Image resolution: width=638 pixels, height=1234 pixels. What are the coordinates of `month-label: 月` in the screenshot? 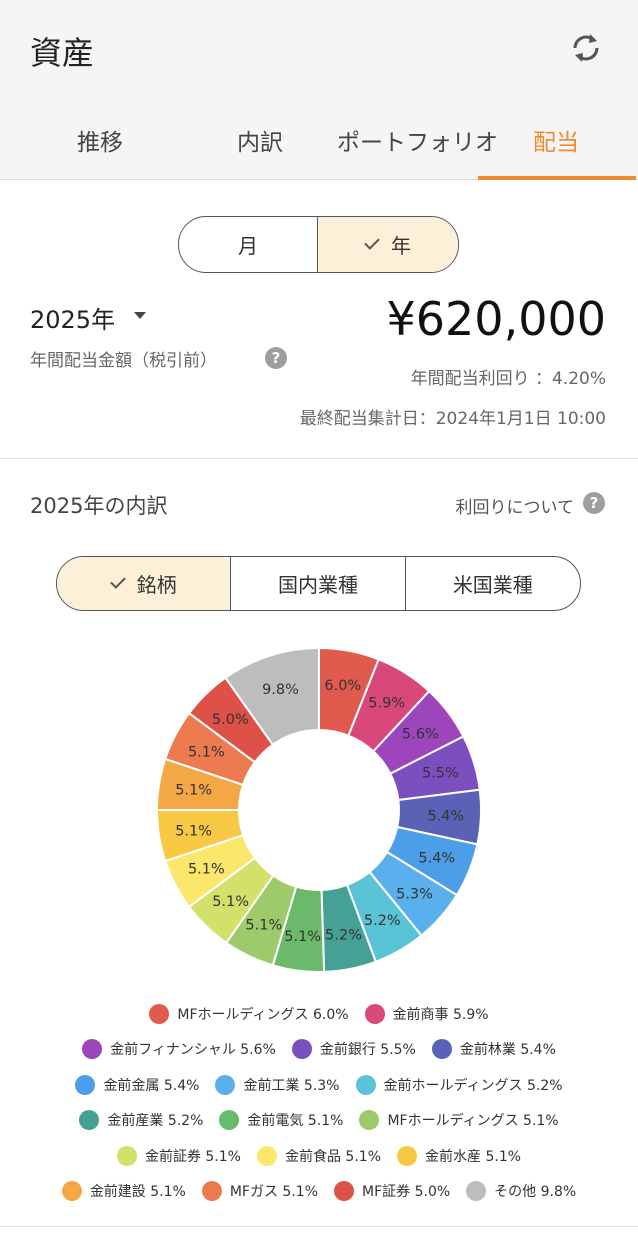 It's located at (248, 246).